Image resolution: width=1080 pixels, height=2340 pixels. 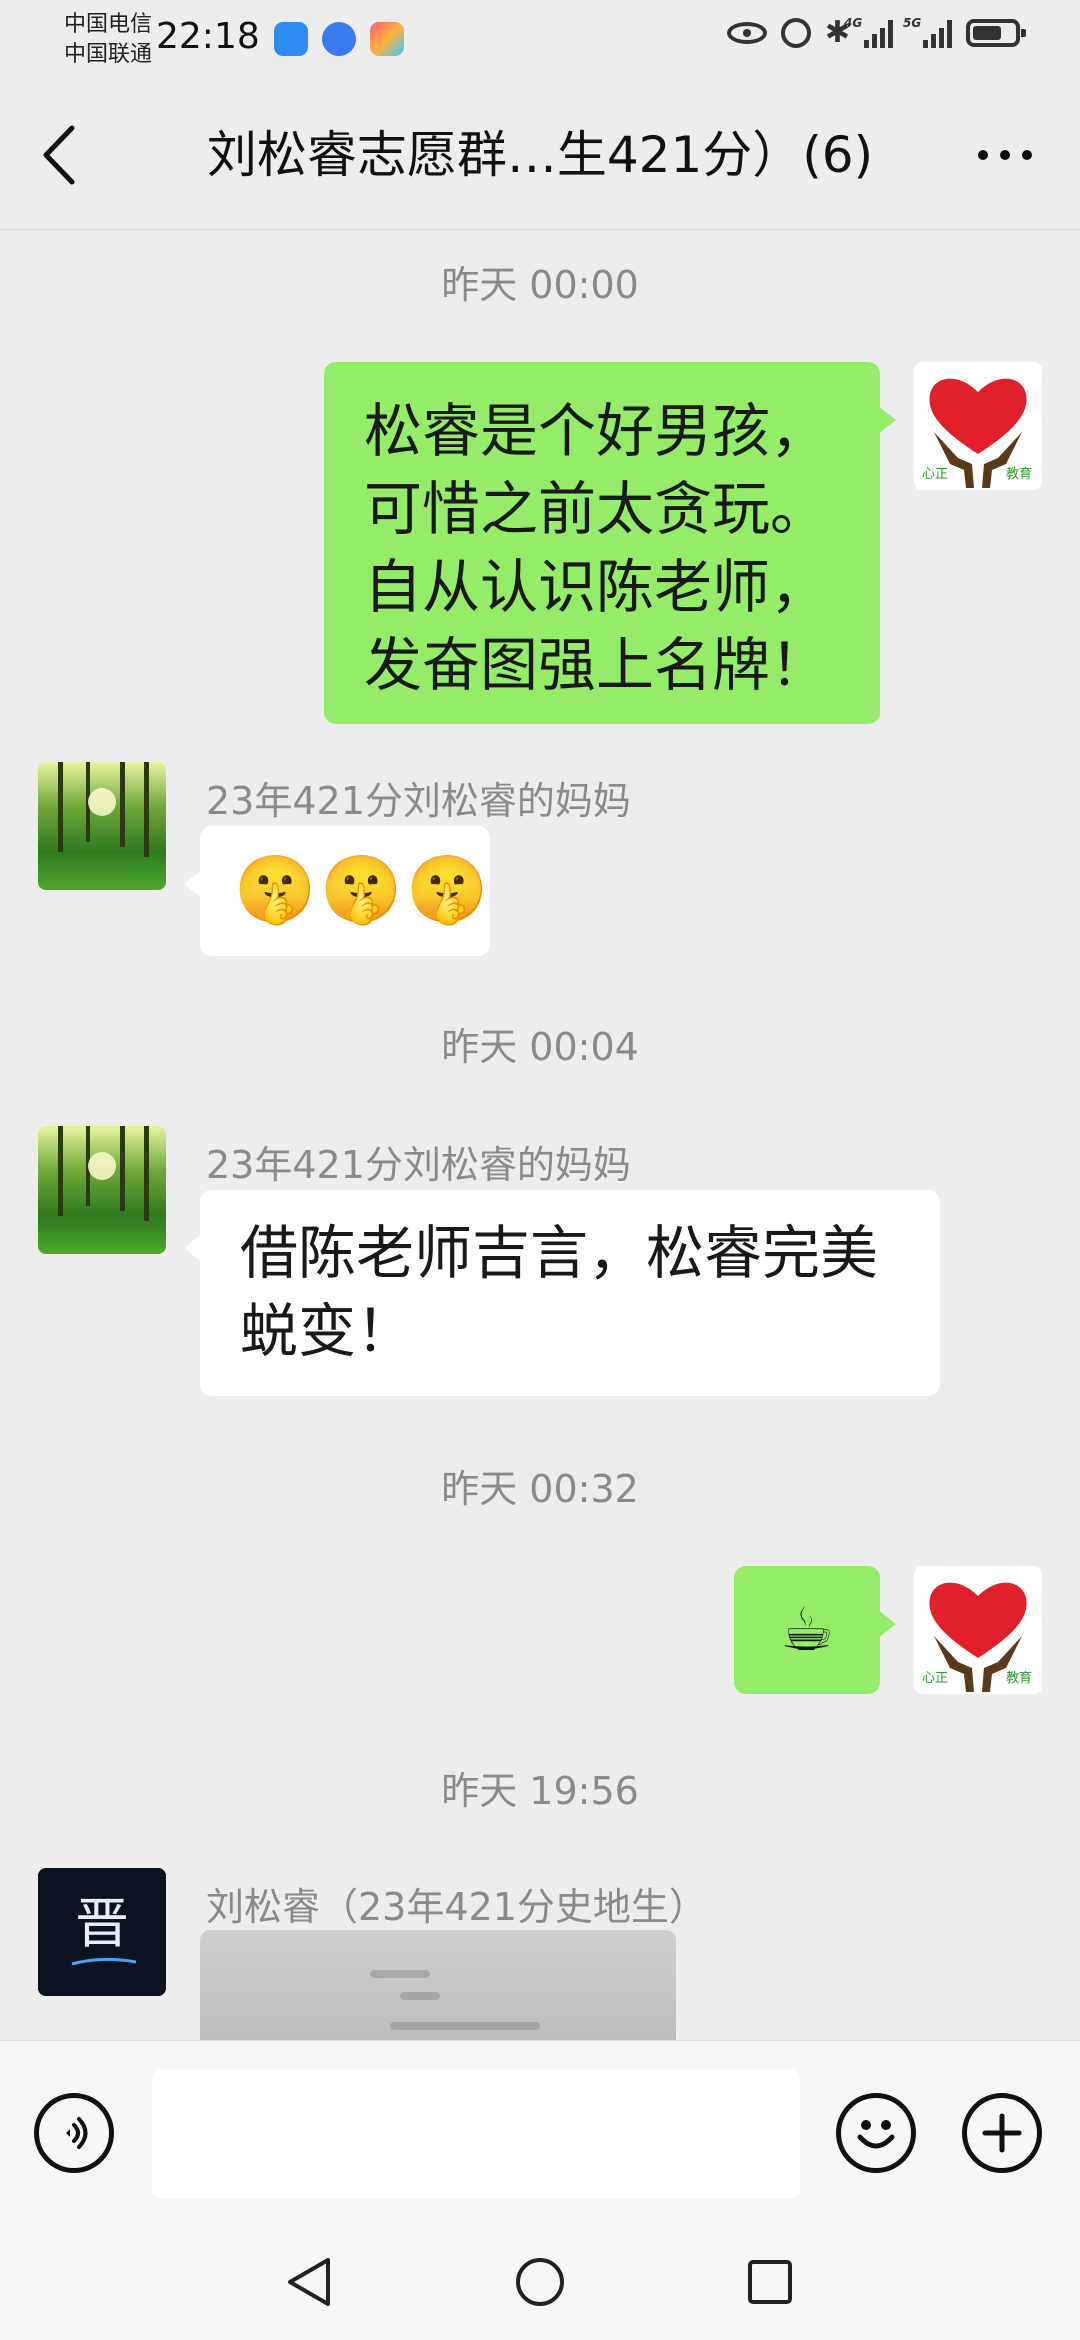 What do you see at coordinates (596, 431) in the screenshot?
I see `message-line: 松睿是个好男孩，` at bounding box center [596, 431].